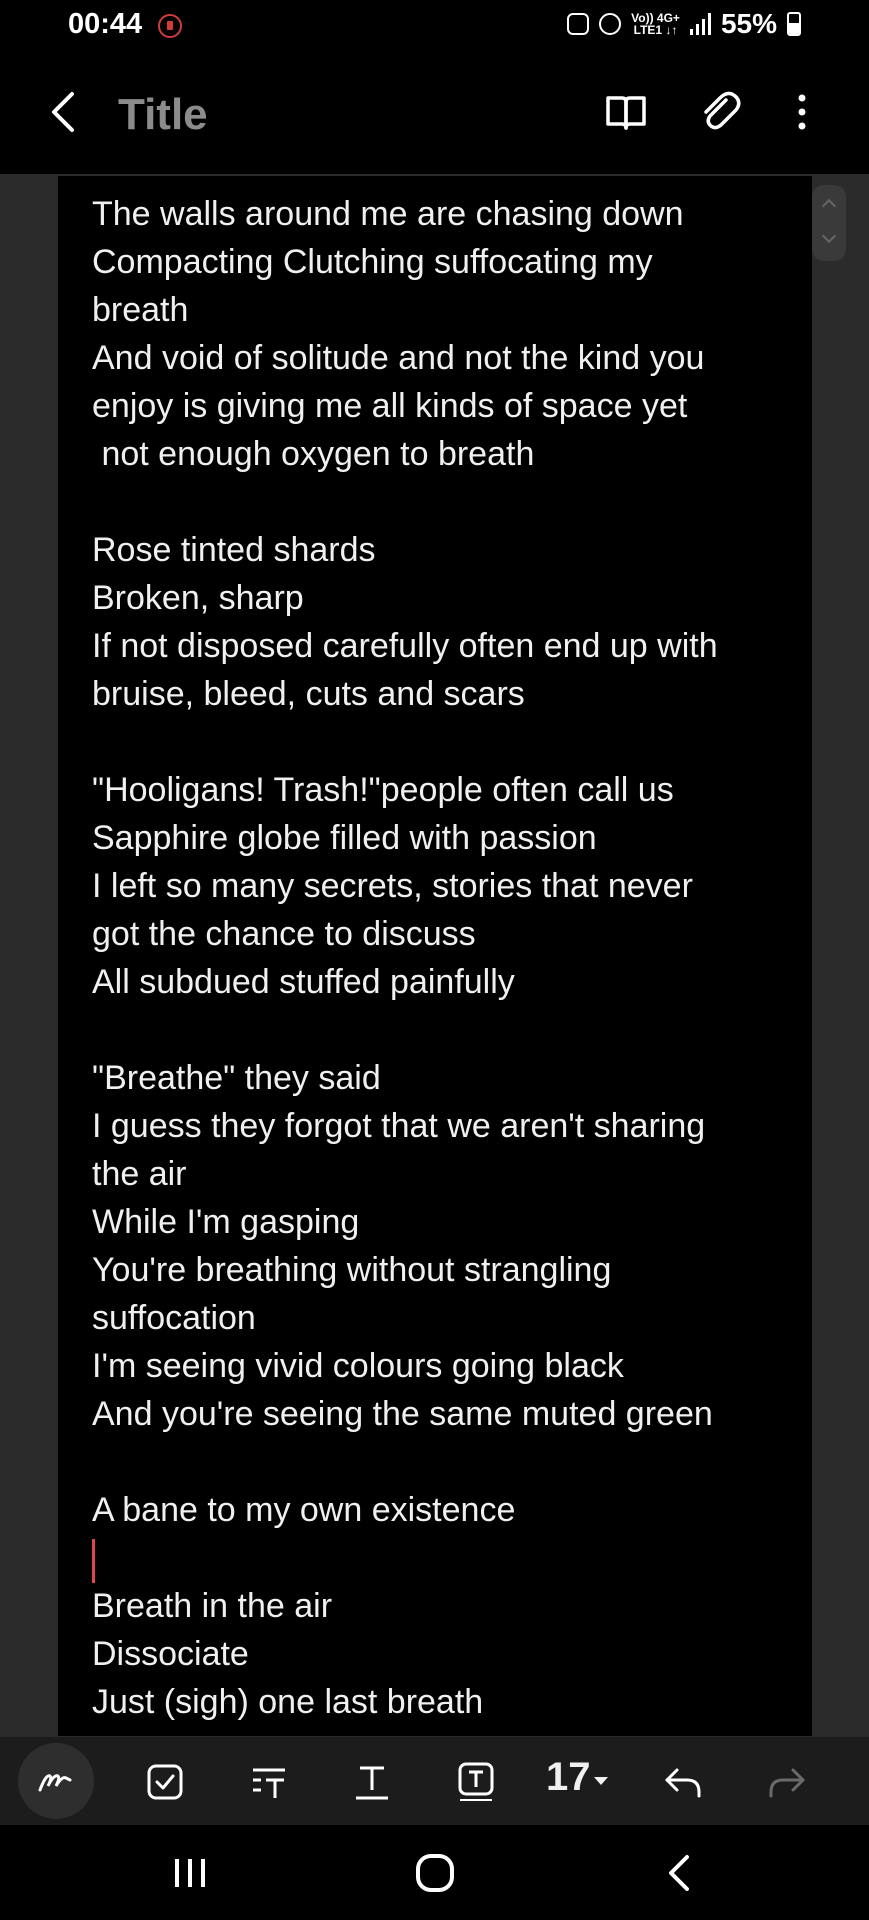  I want to click on reading-mode-button, so click(626, 112).